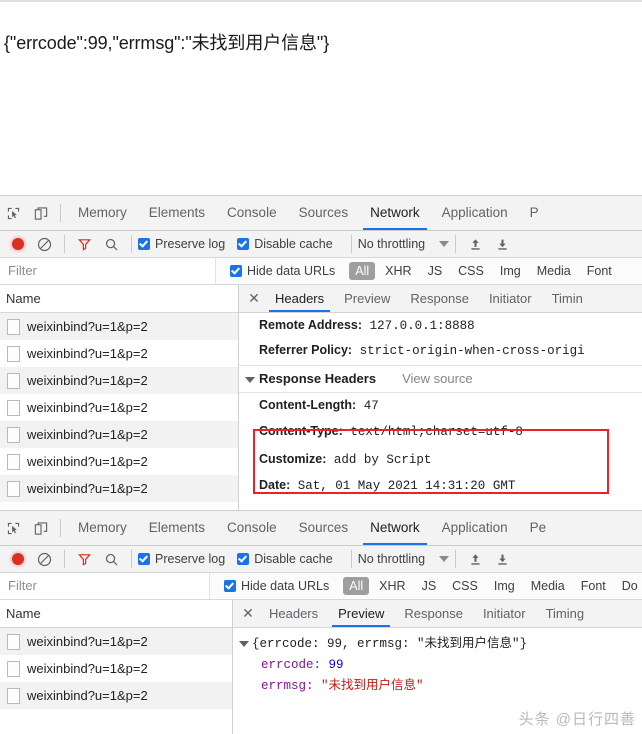 This screenshot has width=642, height=734. I want to click on view-source-link: View source, so click(437, 379).